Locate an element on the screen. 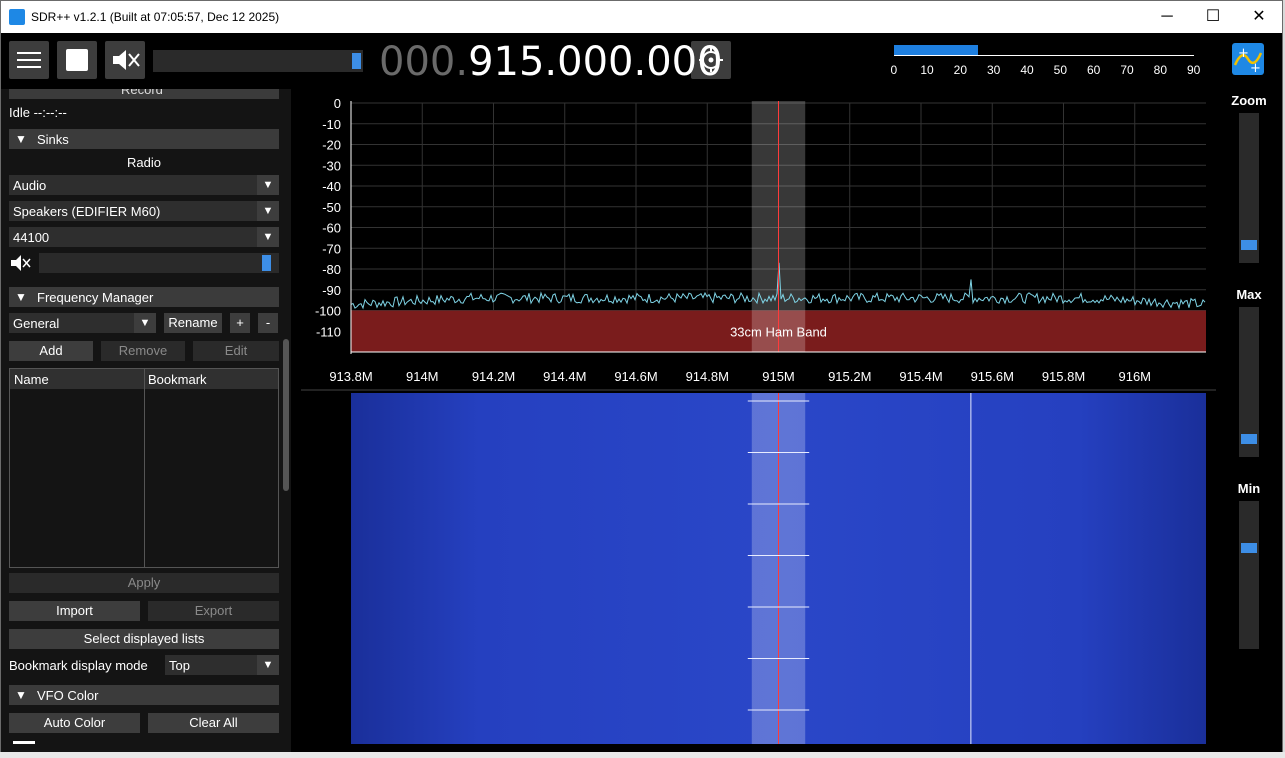 Image resolution: width=1285 pixels, height=758 pixels. right-panel: Zoom Max Min is located at coordinates (1249, 421).